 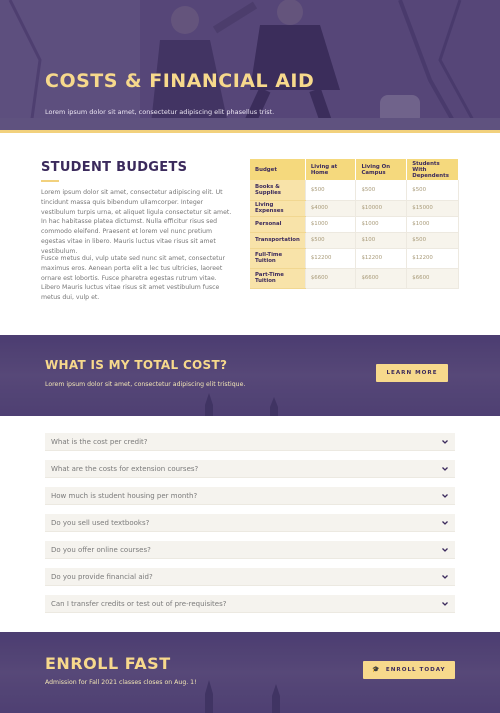 I want to click on enroll-button-label: ENROLL TODAY, so click(x=415, y=670).